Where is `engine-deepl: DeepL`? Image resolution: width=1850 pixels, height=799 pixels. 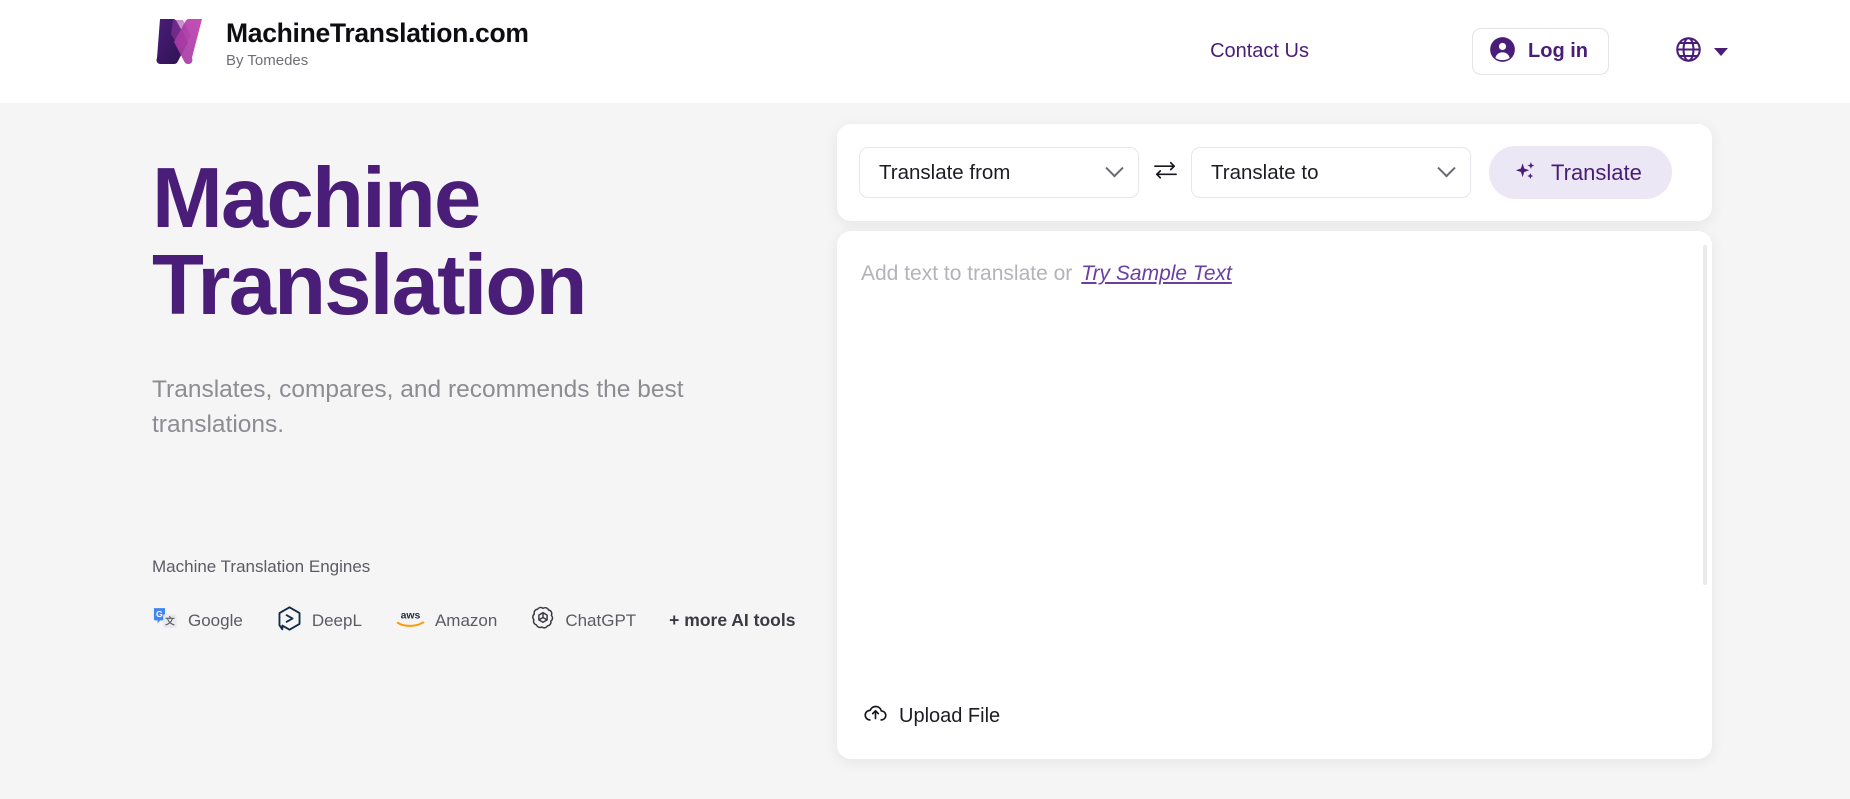
engine-deepl: DeepL is located at coordinates (319, 621).